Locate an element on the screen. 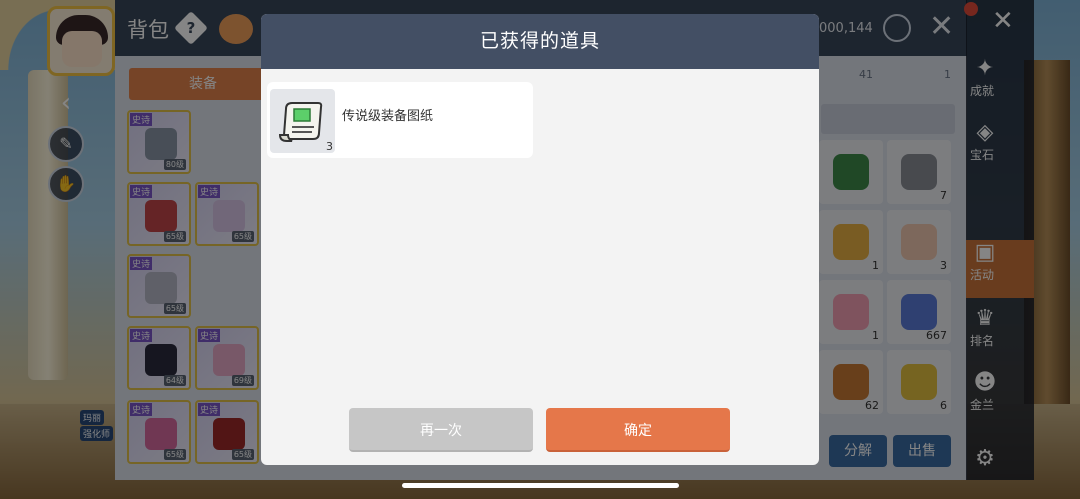  home-indicator is located at coordinates (540, 485).